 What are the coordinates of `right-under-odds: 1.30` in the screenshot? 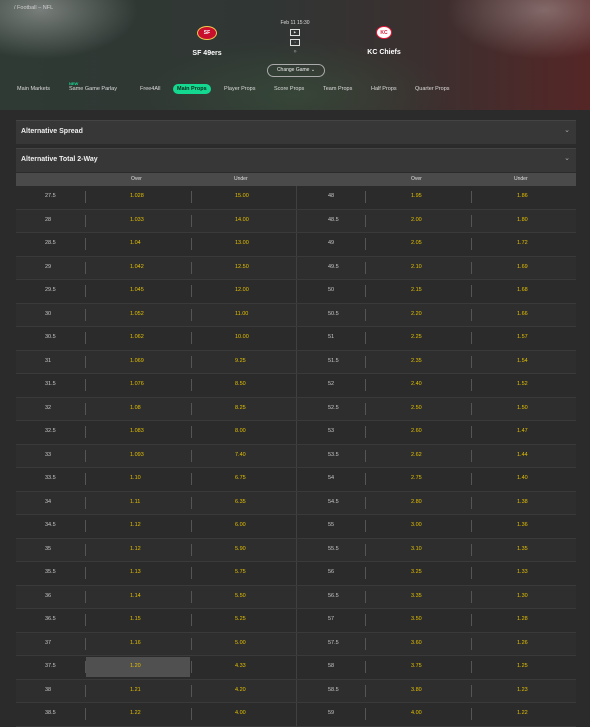 It's located at (522, 596).